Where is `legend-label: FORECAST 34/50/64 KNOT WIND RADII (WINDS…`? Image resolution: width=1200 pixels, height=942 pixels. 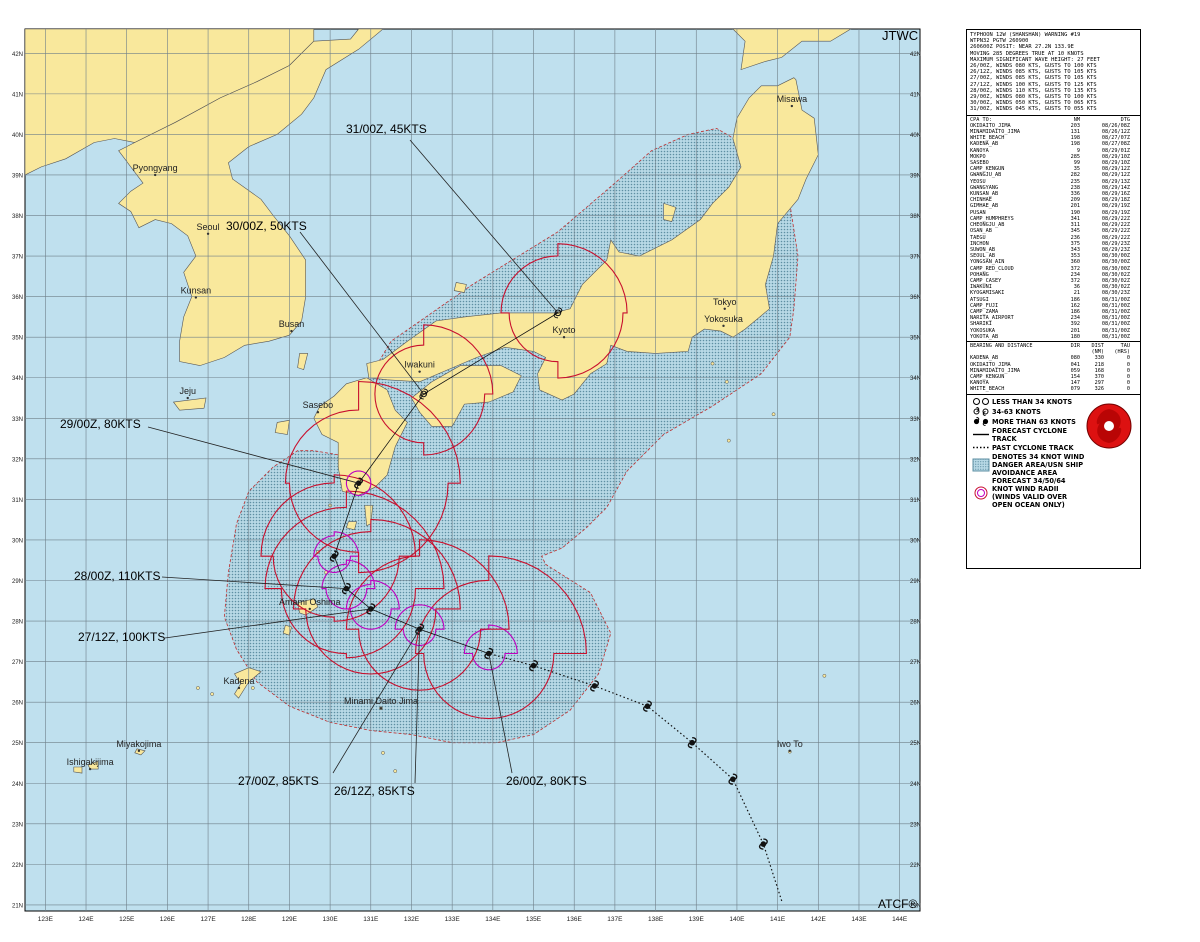
legend-label: FORECAST 34/50/64 KNOT WIND RADII (WINDS… is located at coordinates (1030, 492).